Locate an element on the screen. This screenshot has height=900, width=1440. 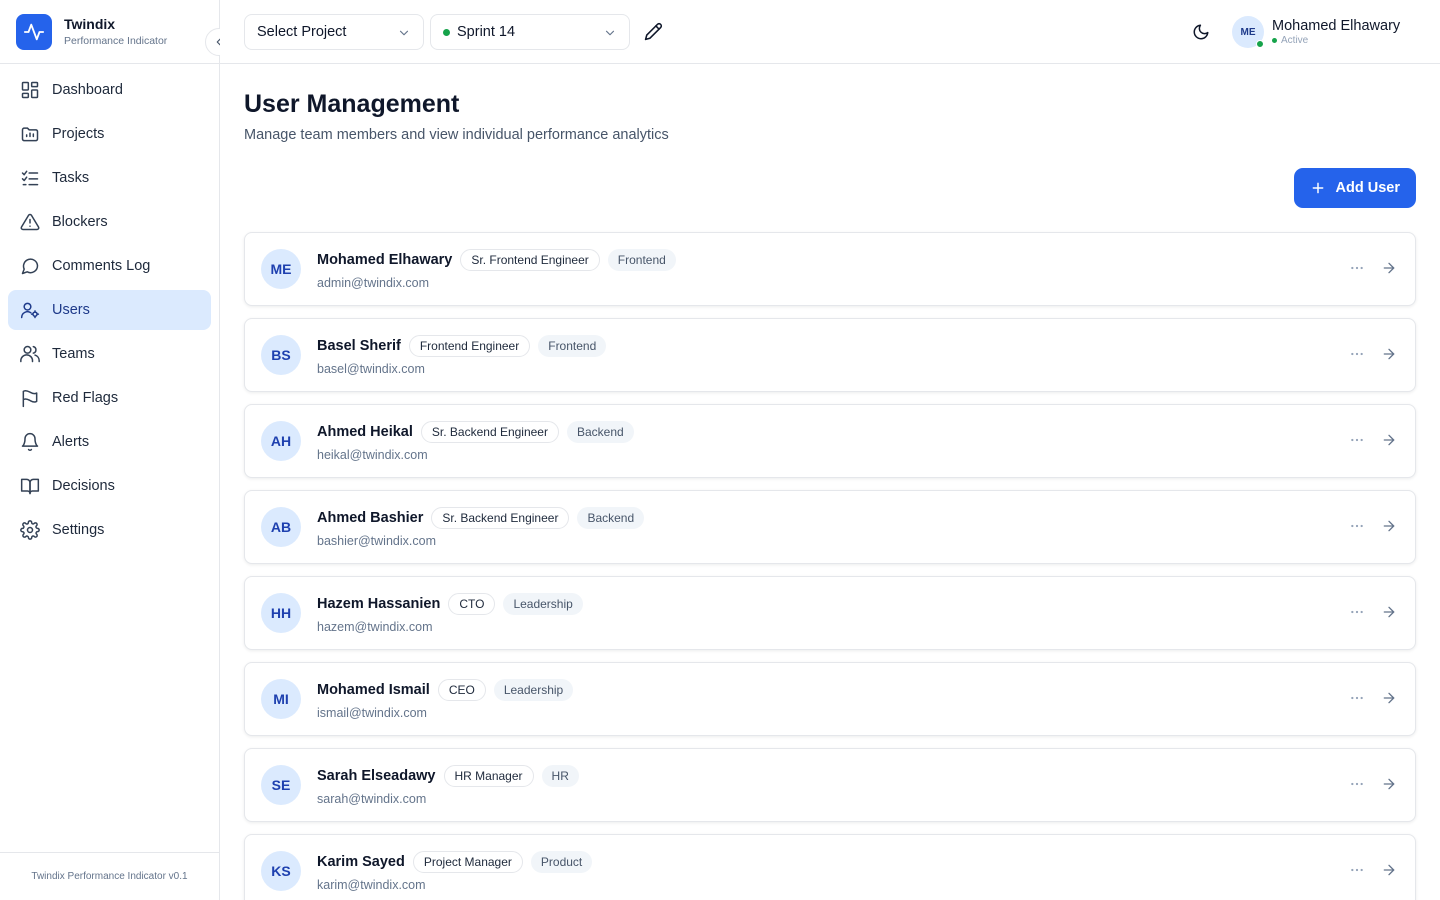
online-status-dot is located at coordinates (1260, 44).